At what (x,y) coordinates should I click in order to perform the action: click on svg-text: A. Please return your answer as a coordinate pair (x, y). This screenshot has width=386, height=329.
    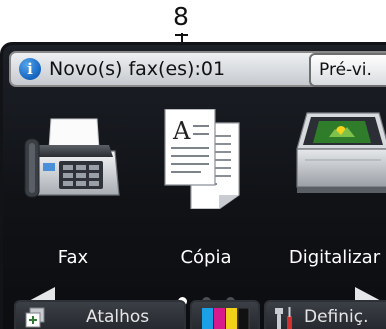
    Looking at the image, I should click on (181, 131).